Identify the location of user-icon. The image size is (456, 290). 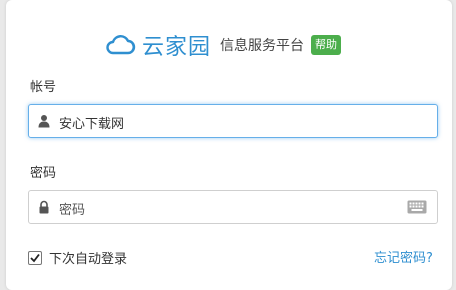
(44, 121).